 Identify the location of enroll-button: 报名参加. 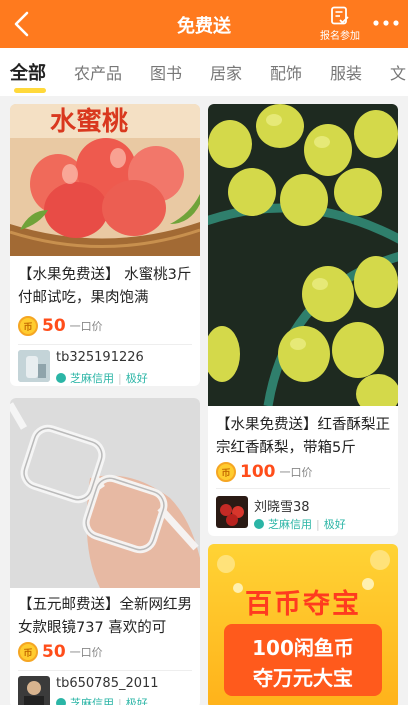
(340, 25).